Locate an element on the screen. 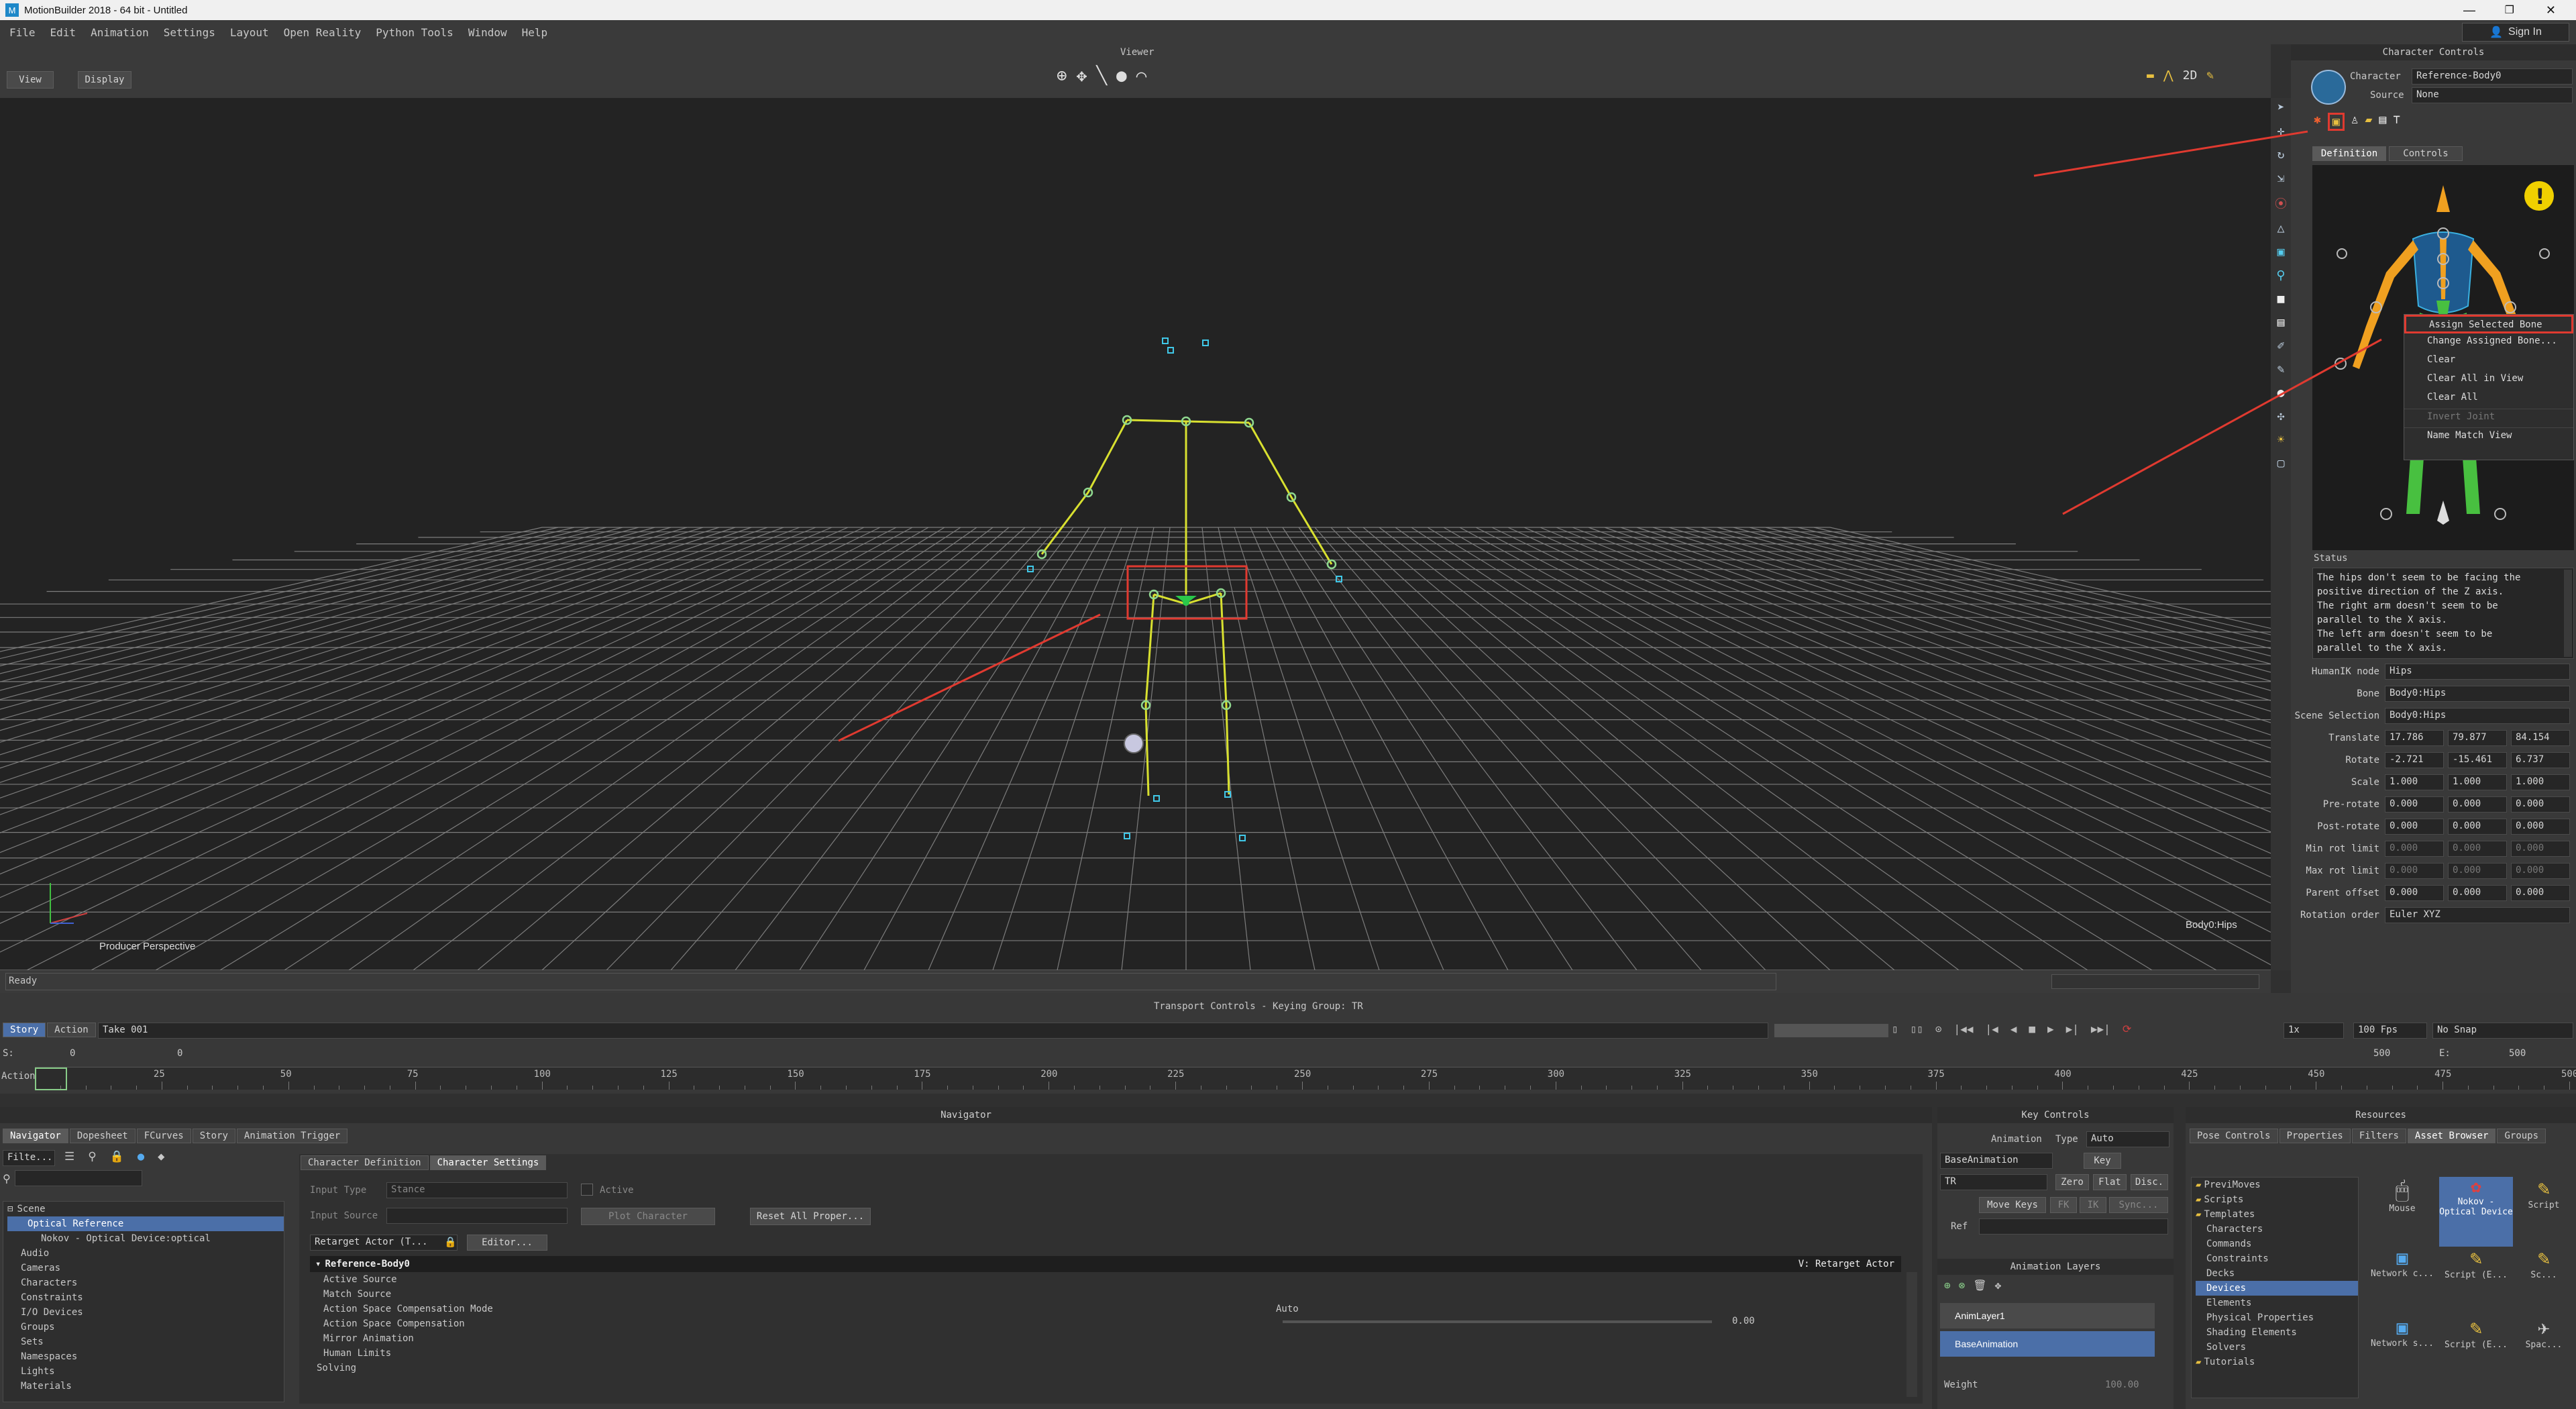  character-figure-icon: ♙ is located at coordinates (2355, 122).